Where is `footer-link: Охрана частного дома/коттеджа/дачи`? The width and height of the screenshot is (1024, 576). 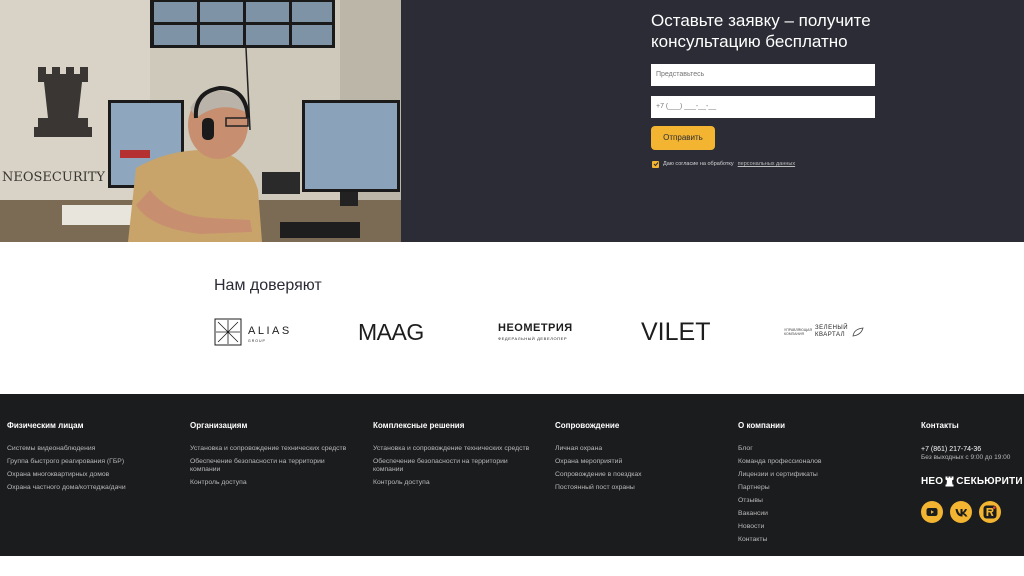 footer-link: Охрана частного дома/коттеджа/дачи is located at coordinates (87, 488).